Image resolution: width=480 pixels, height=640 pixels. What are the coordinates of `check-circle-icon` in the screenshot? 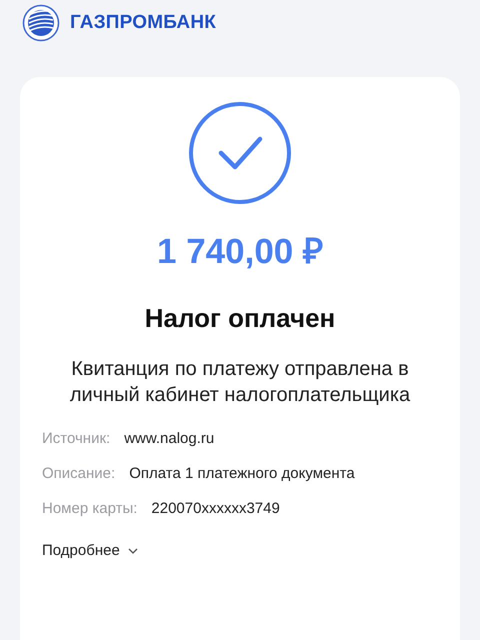 It's located at (240, 153).